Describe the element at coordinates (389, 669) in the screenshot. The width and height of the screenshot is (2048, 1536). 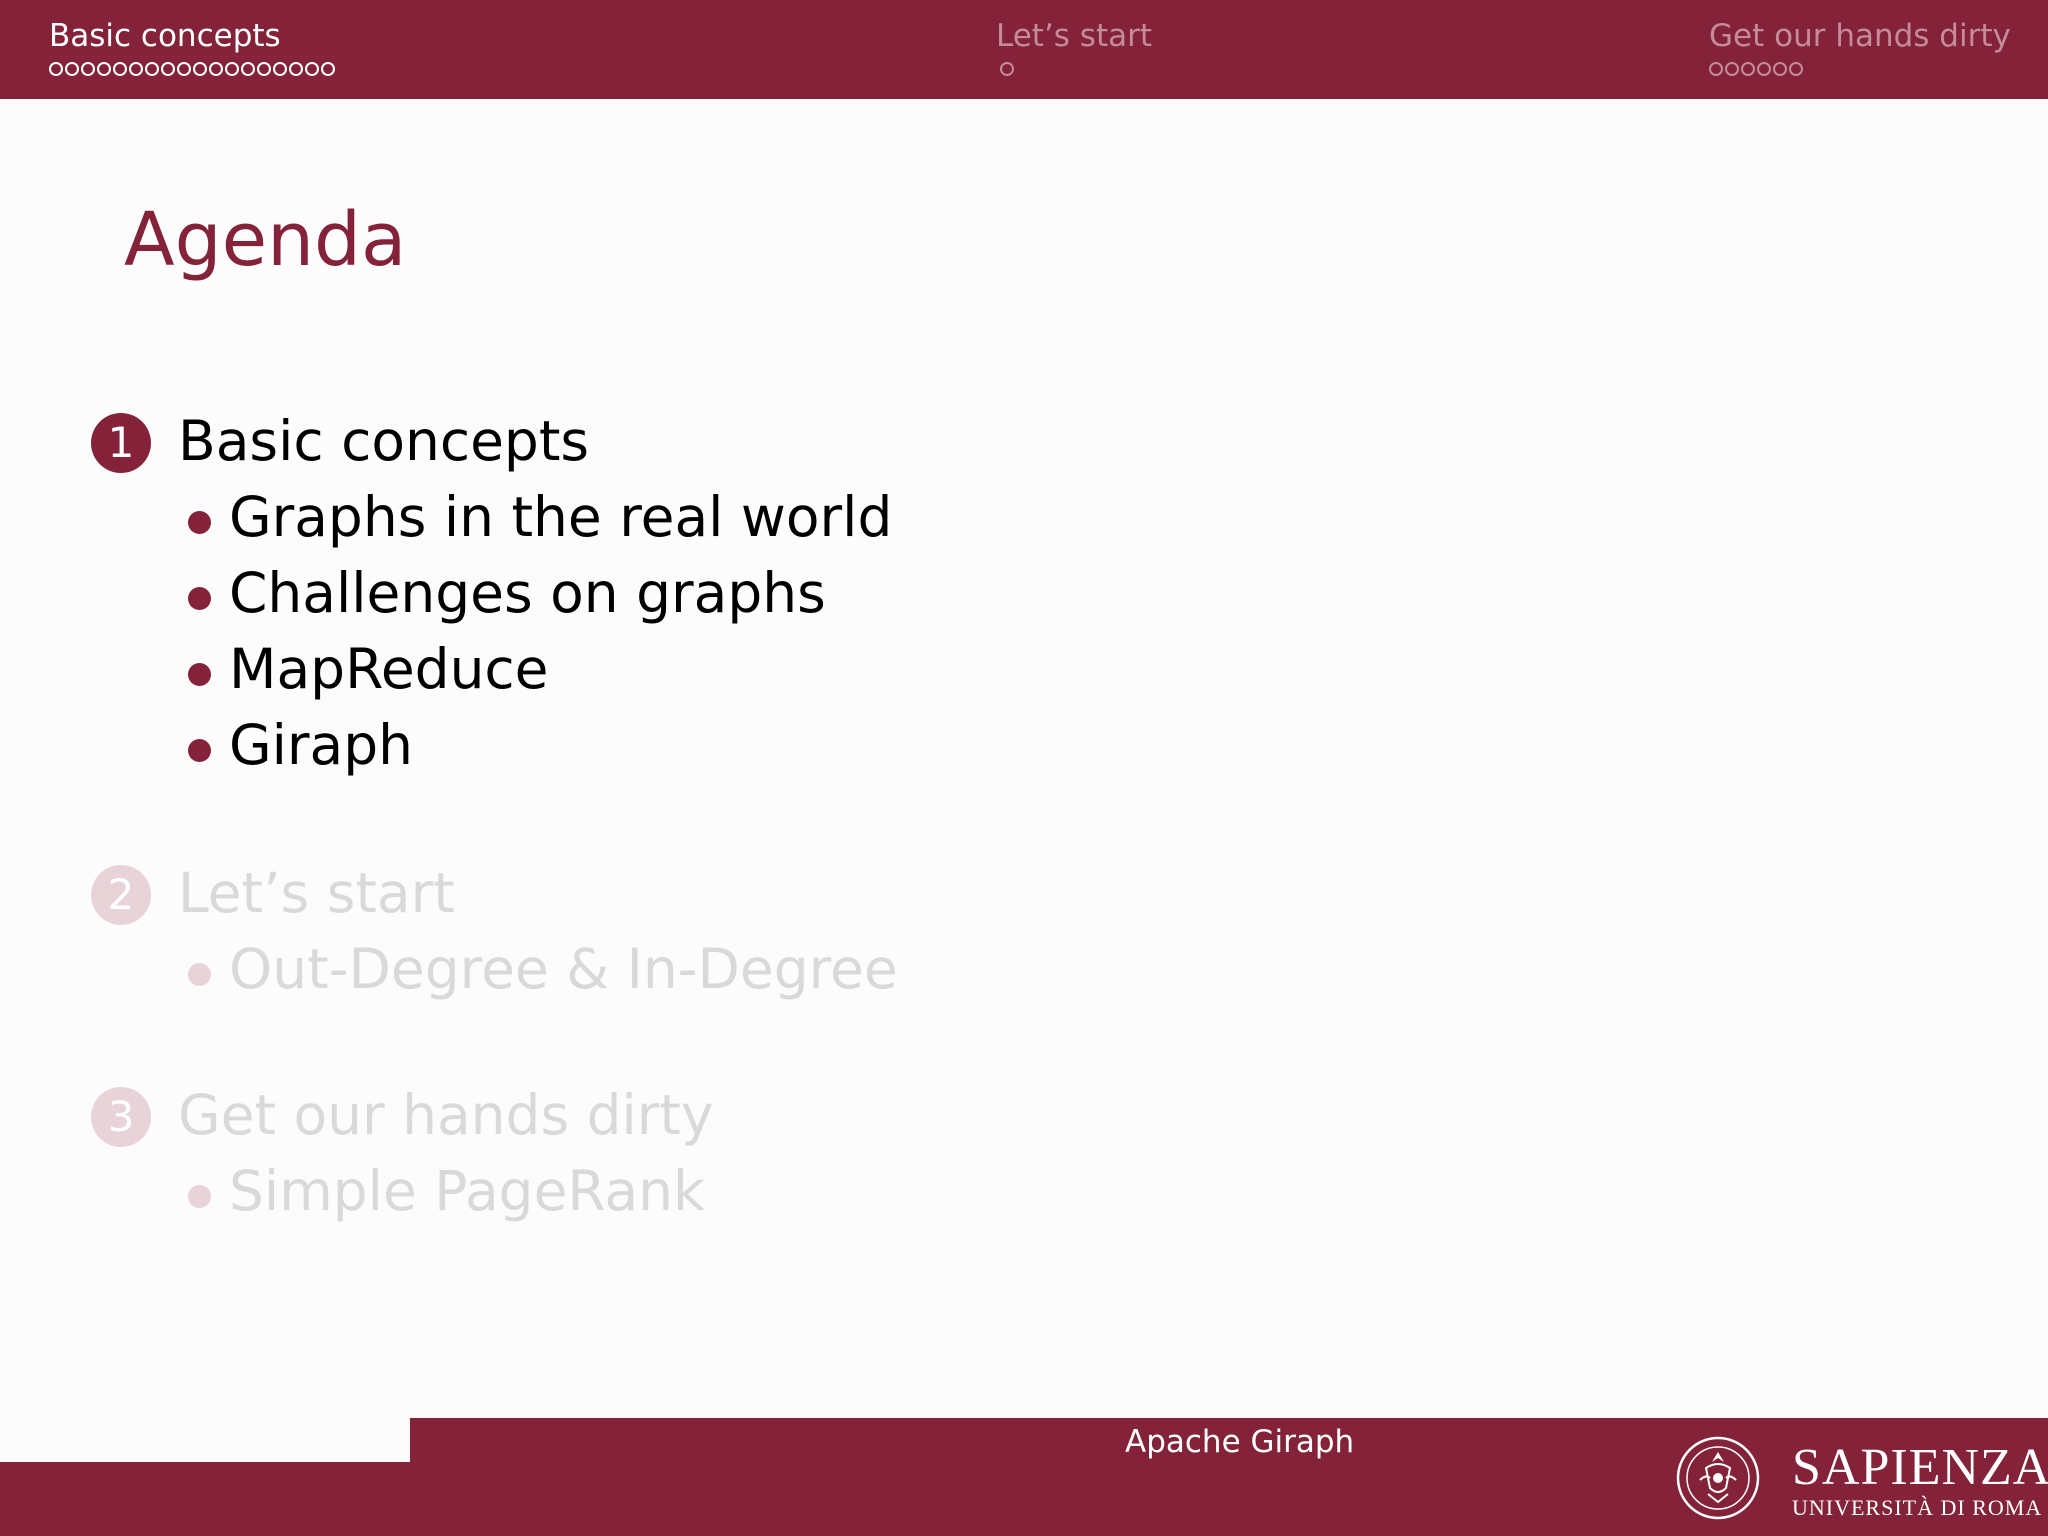
I see `agenda-subsection: MapReduce` at that location.